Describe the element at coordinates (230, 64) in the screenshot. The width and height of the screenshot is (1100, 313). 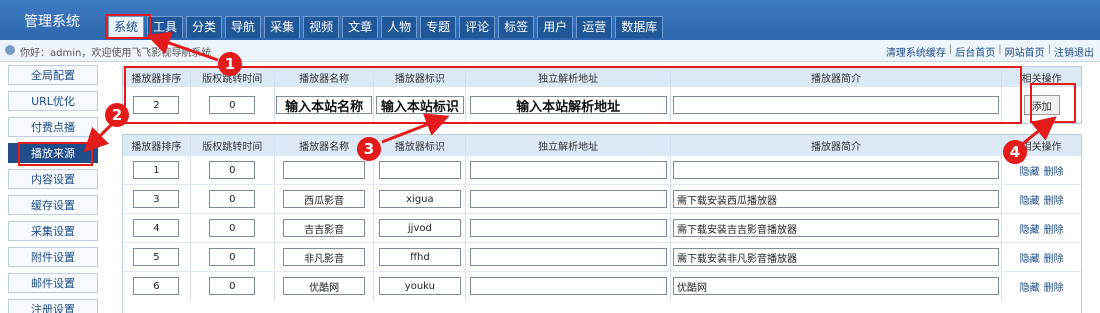
I see `step-marker-1: 1` at that location.